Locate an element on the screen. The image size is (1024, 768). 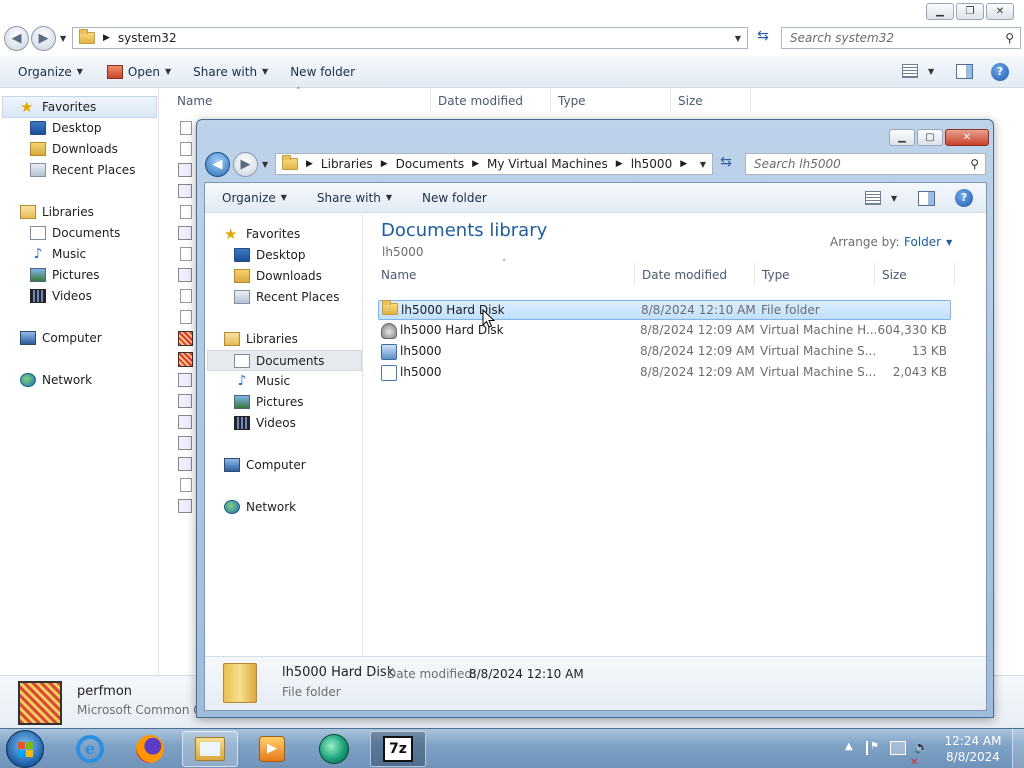
search-input: Search lh5000 ⚲ is located at coordinates (865, 164).